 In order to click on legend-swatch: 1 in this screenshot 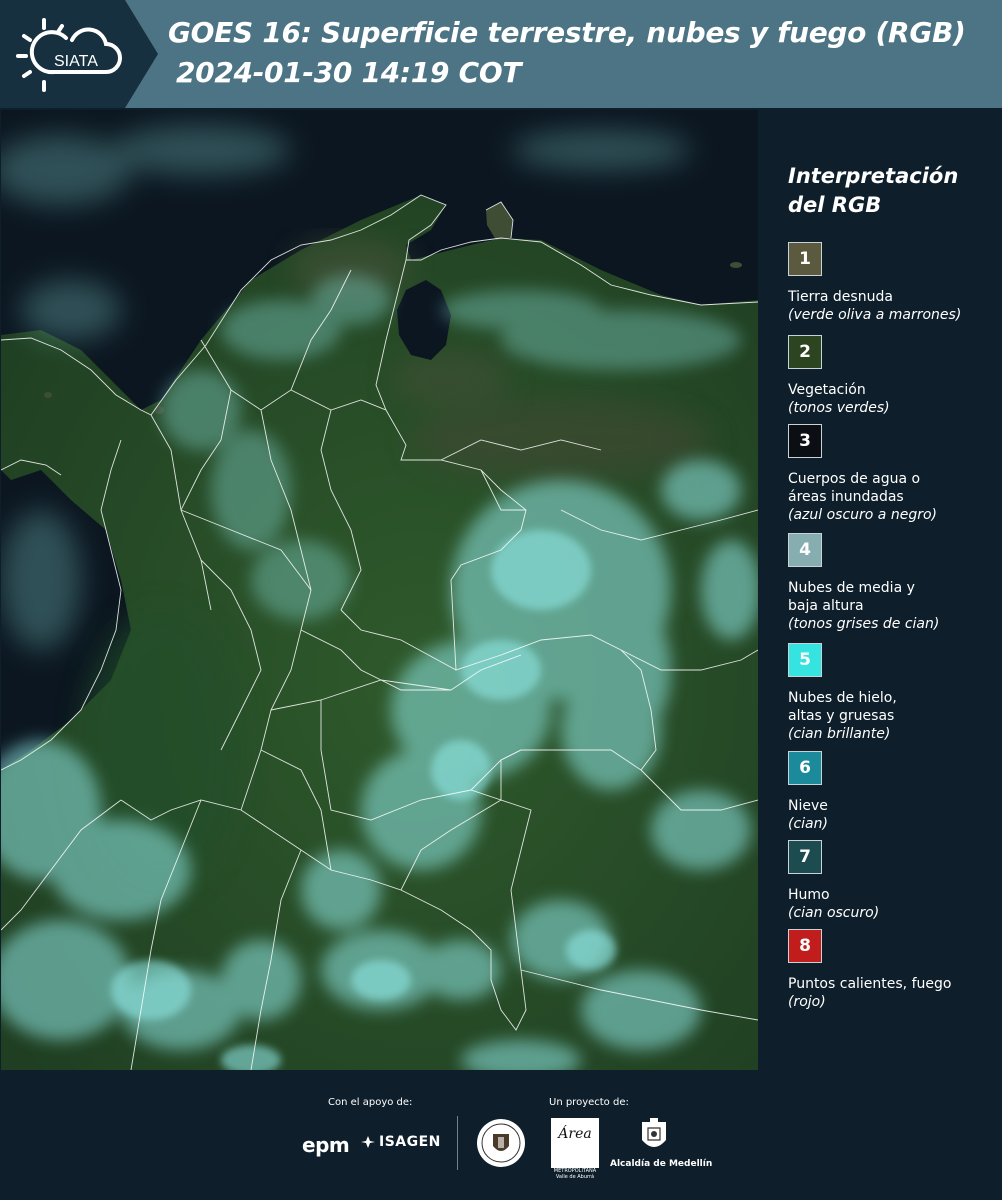, I will do `click(805, 259)`.